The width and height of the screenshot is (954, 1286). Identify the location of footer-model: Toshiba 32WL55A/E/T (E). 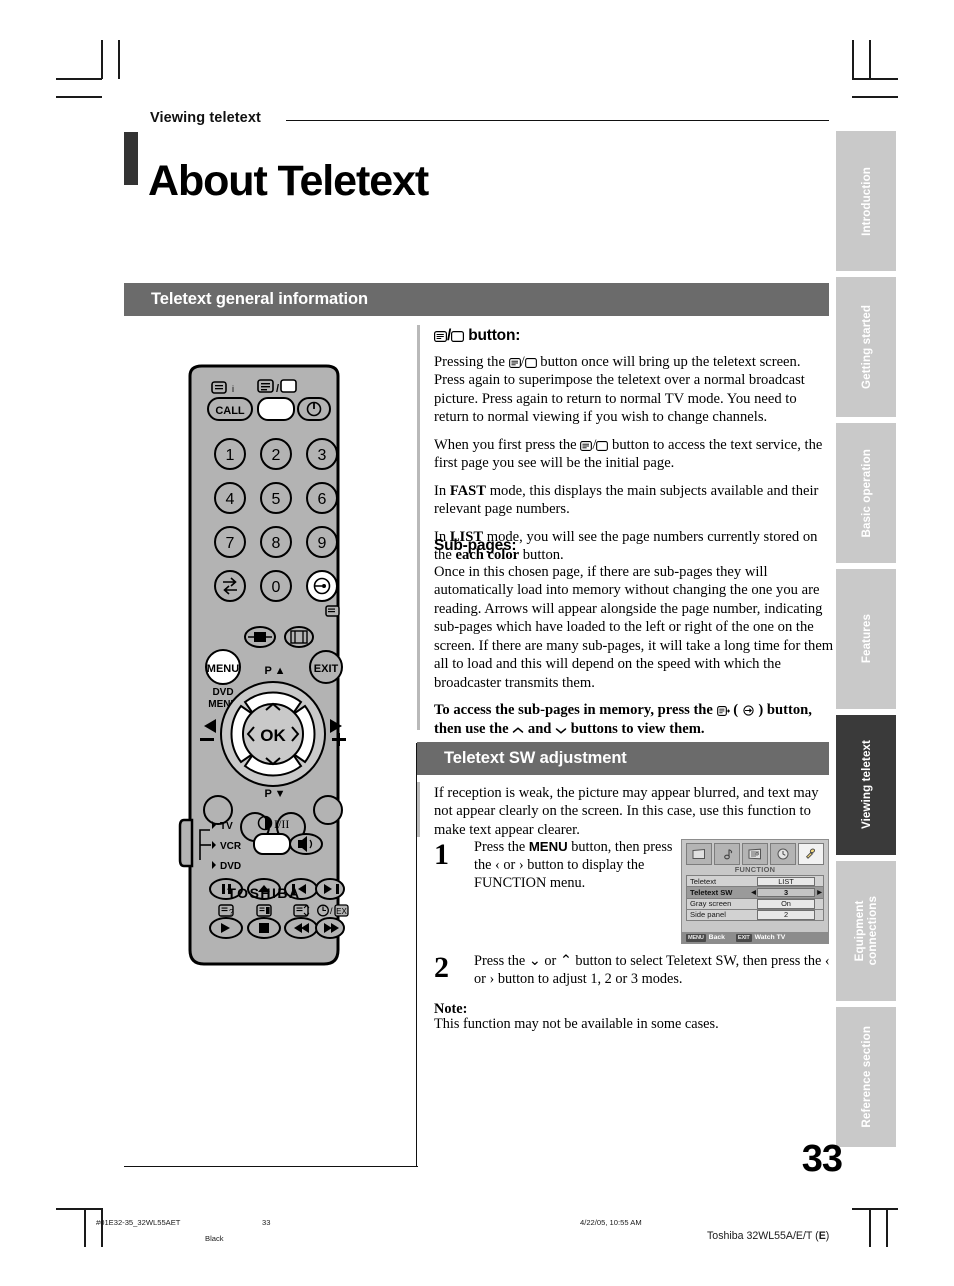
(768, 1236).